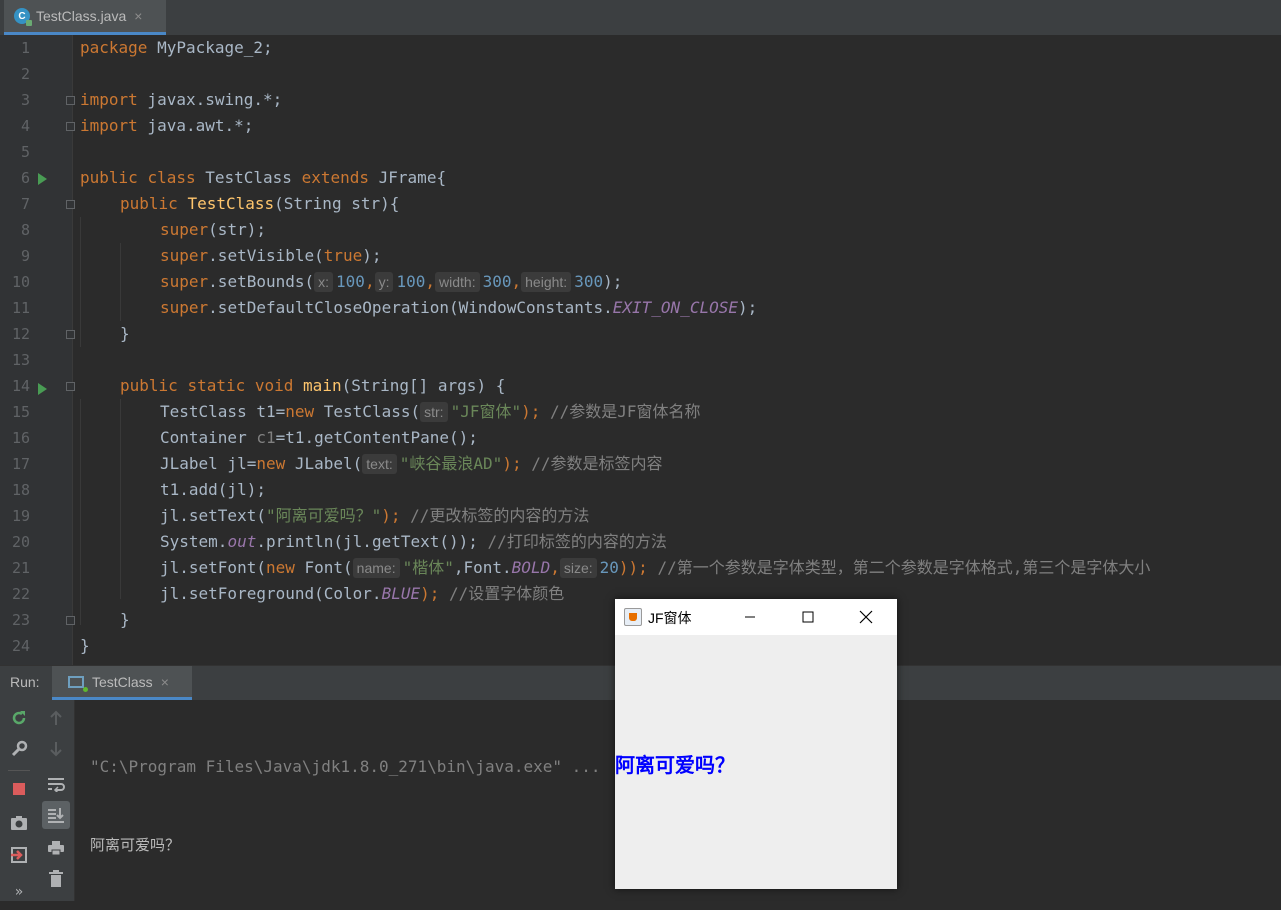  What do you see at coordinates (125, 333) in the screenshot?
I see `code-line-12: }` at bounding box center [125, 333].